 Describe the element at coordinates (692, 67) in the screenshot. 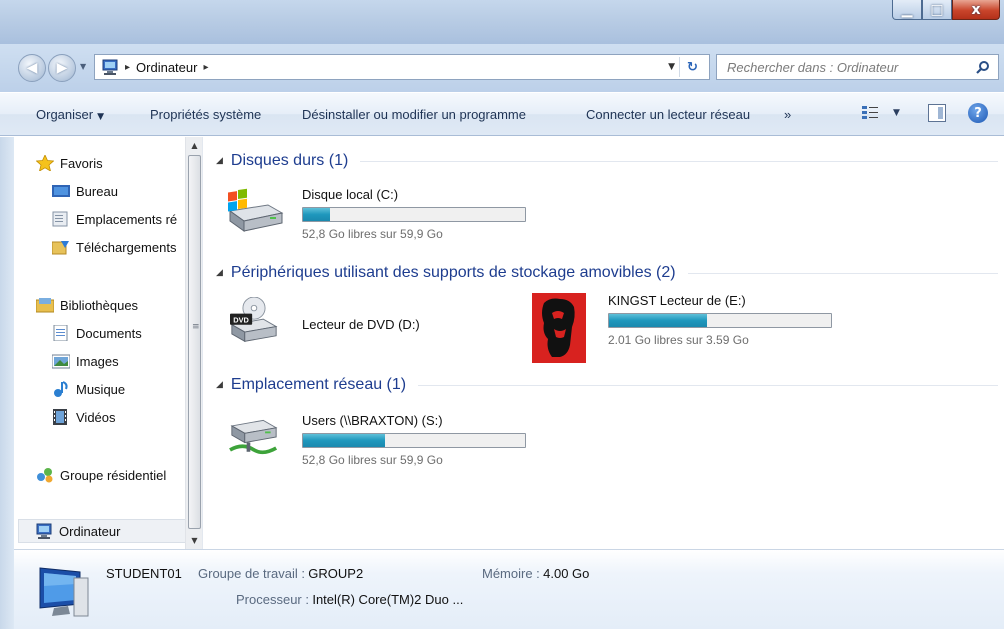

I see `refresh-icon: ↻` at that location.